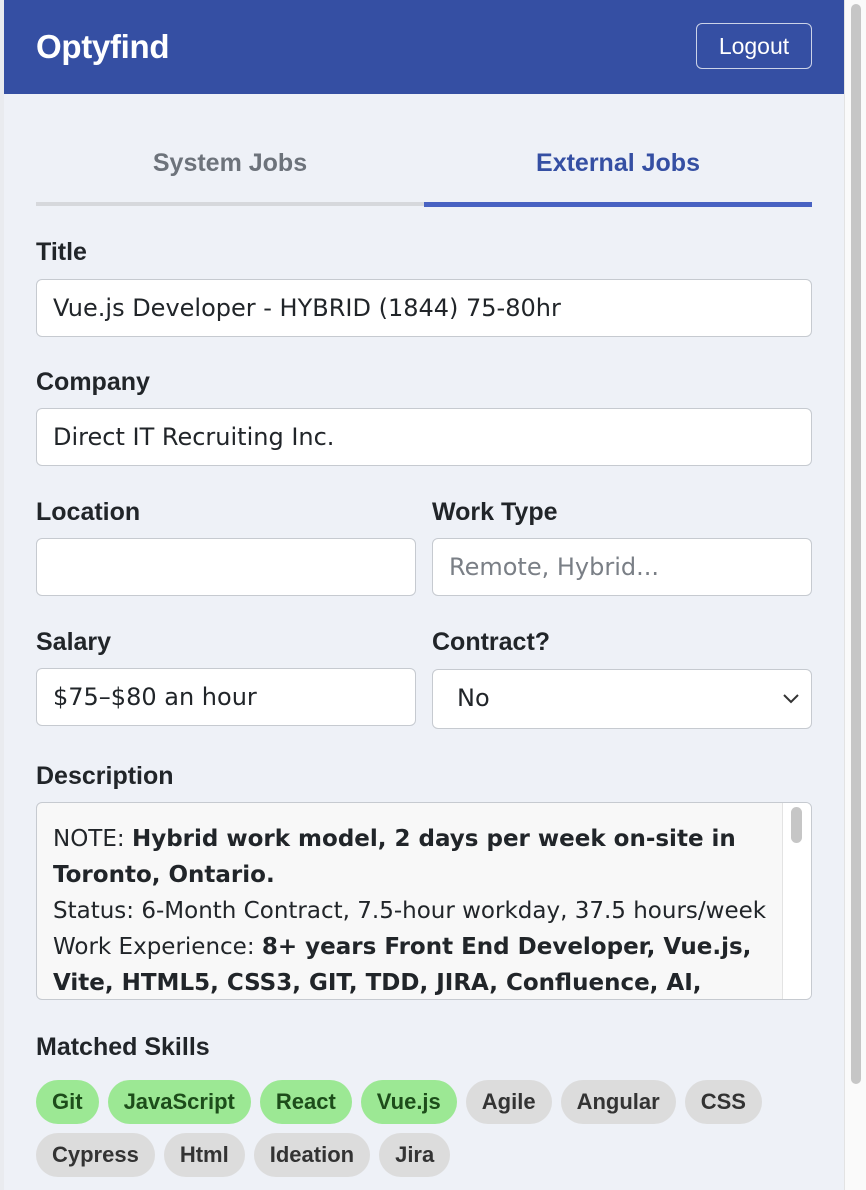 The image size is (866, 1190). I want to click on skill-chip-unmatched: CSS, so click(723, 1102).